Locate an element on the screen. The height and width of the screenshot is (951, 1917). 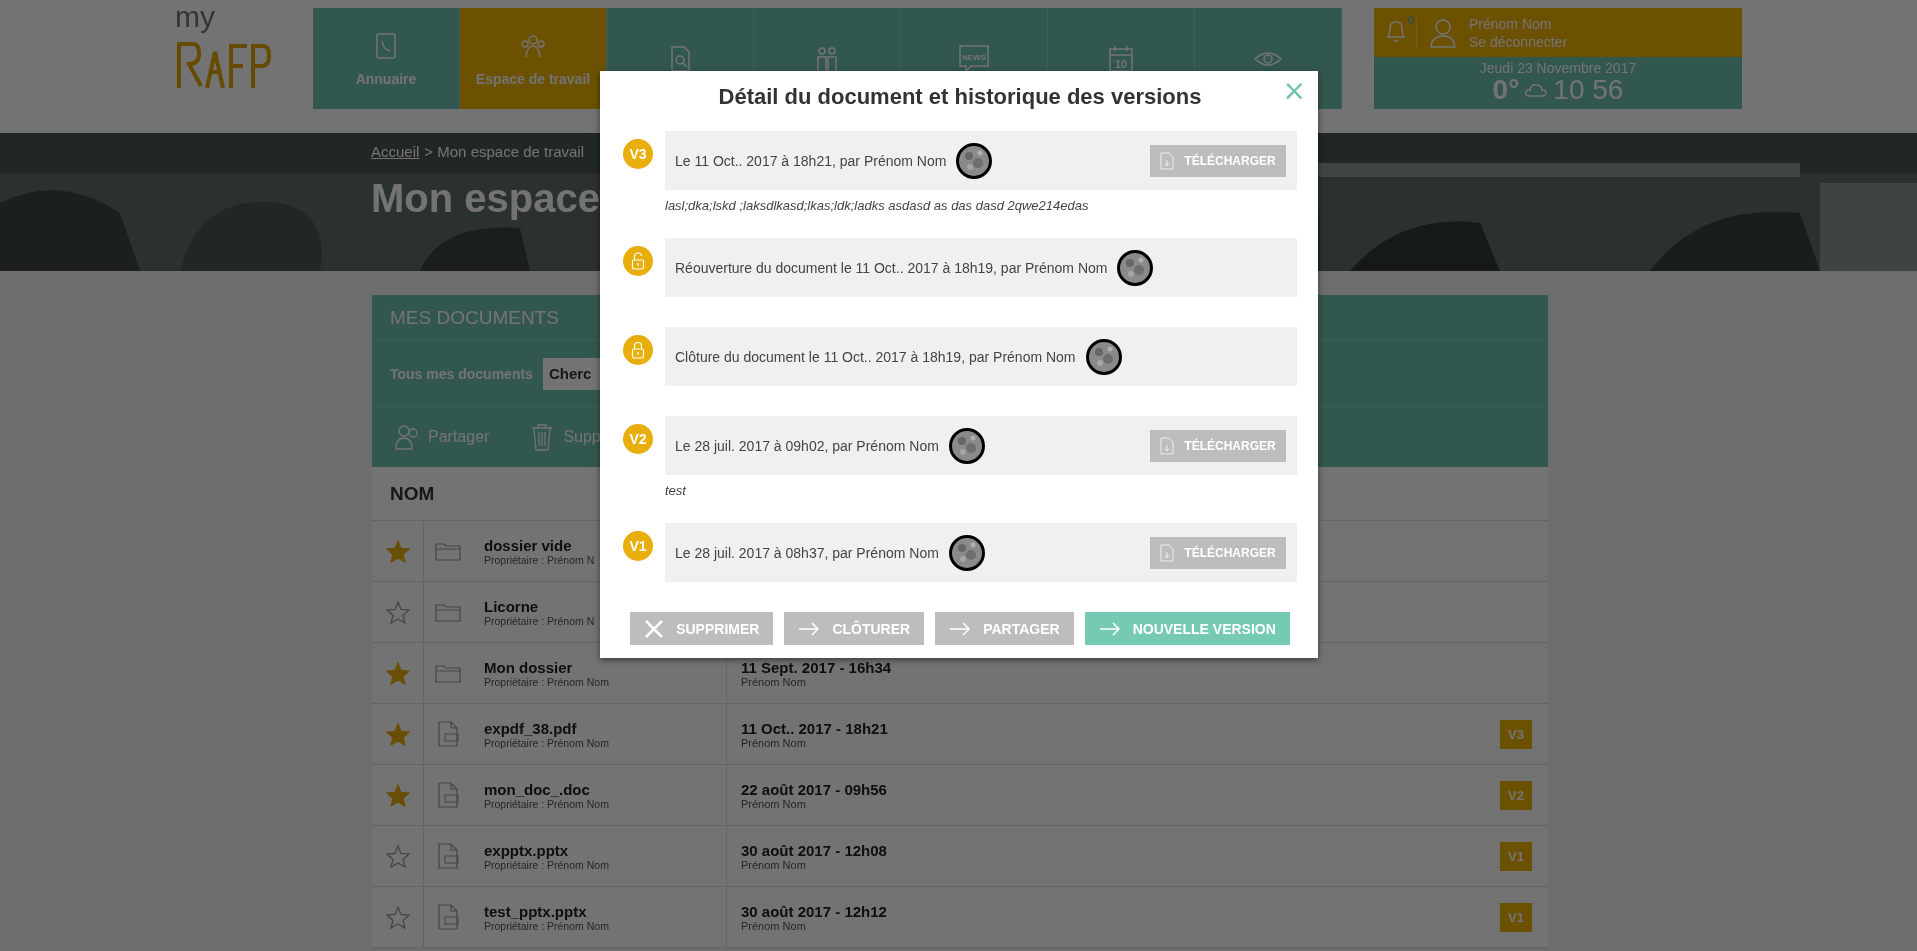
nav-icon: NEWS is located at coordinates (974, 58).